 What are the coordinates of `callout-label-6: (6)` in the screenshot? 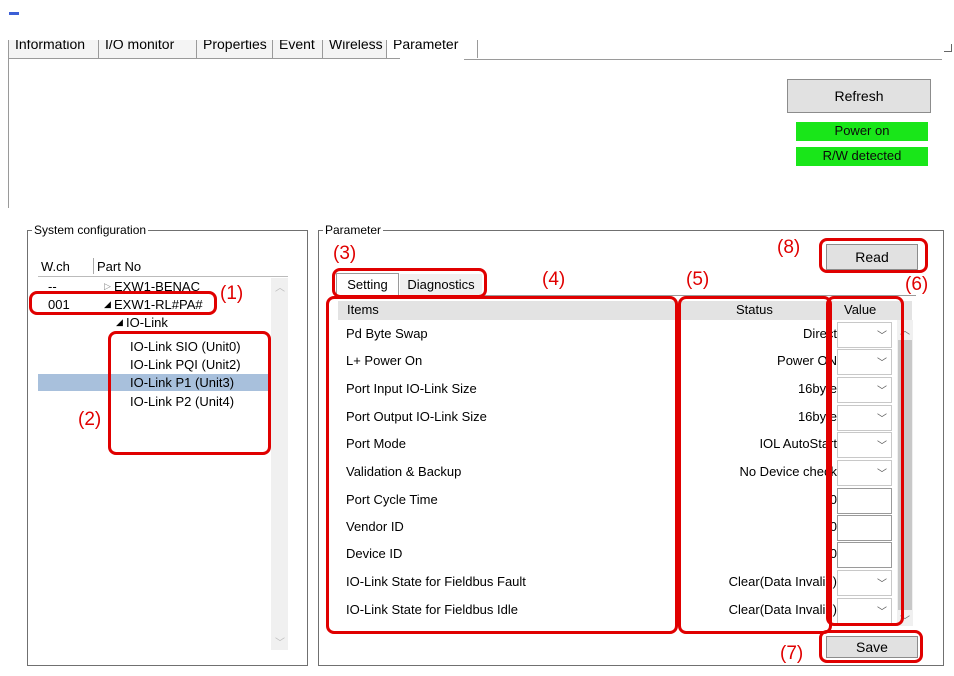 It's located at (917, 284).